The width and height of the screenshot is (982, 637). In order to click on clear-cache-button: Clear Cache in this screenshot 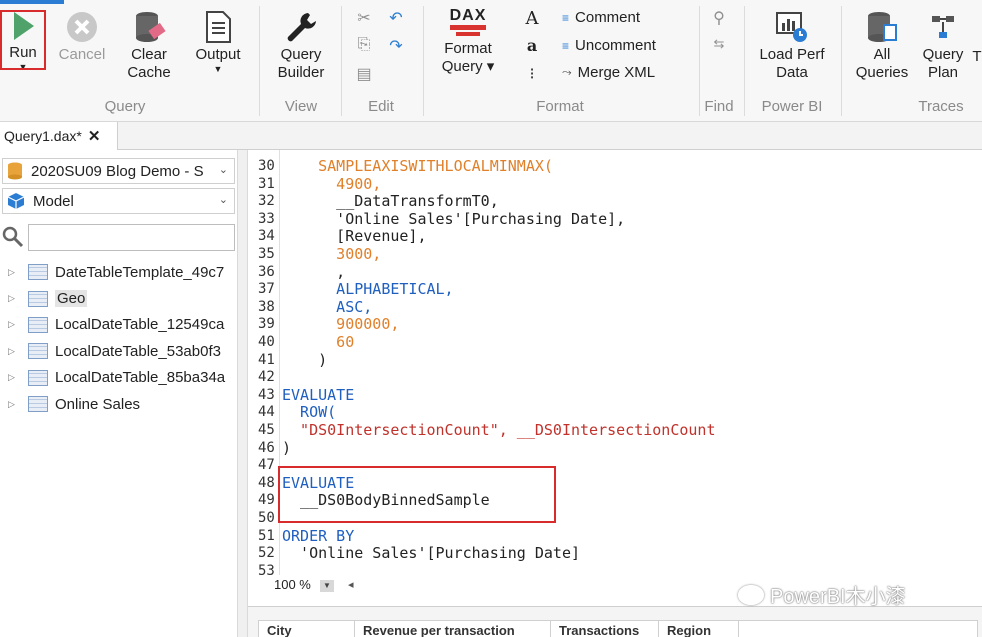, I will do `click(149, 46)`.